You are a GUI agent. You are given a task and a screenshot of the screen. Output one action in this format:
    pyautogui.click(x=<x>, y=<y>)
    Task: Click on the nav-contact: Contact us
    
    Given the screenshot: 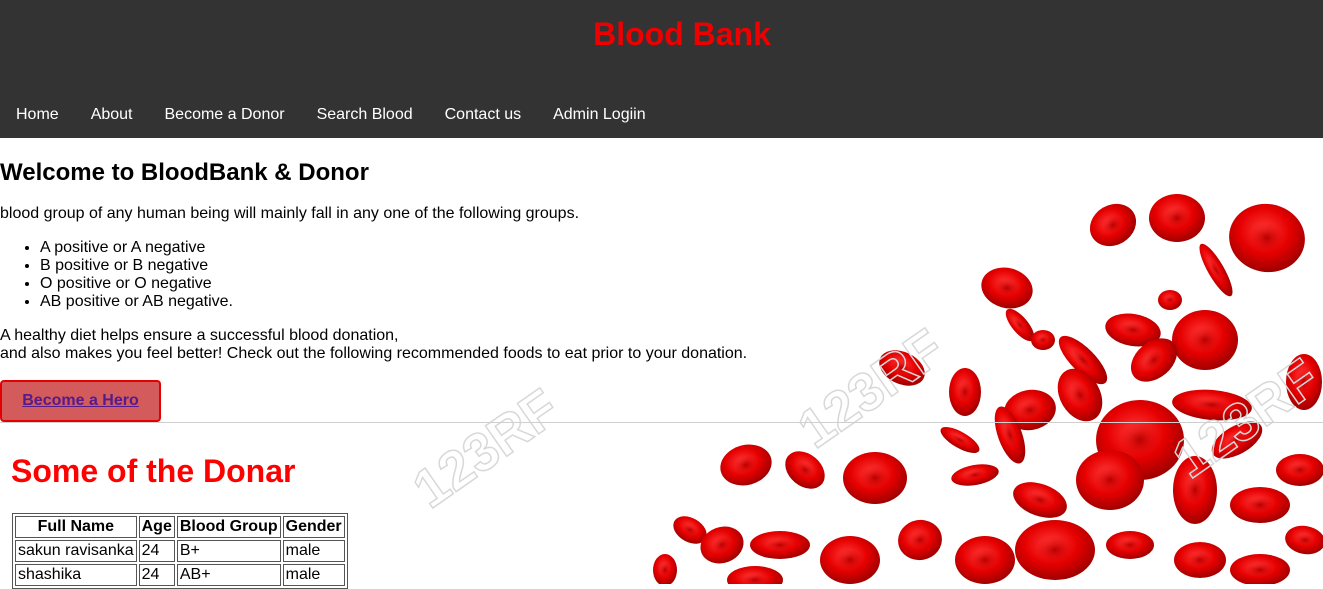 What is the action you would take?
    pyautogui.click(x=483, y=115)
    